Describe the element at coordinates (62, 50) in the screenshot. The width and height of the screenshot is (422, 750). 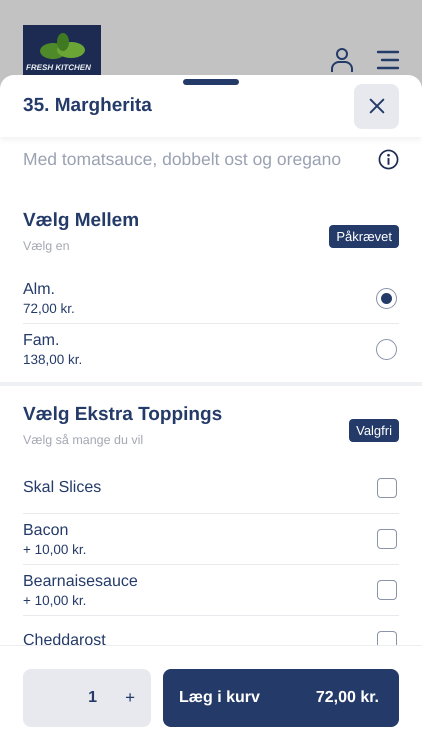
I see `logo: FRESH KITCHEN` at that location.